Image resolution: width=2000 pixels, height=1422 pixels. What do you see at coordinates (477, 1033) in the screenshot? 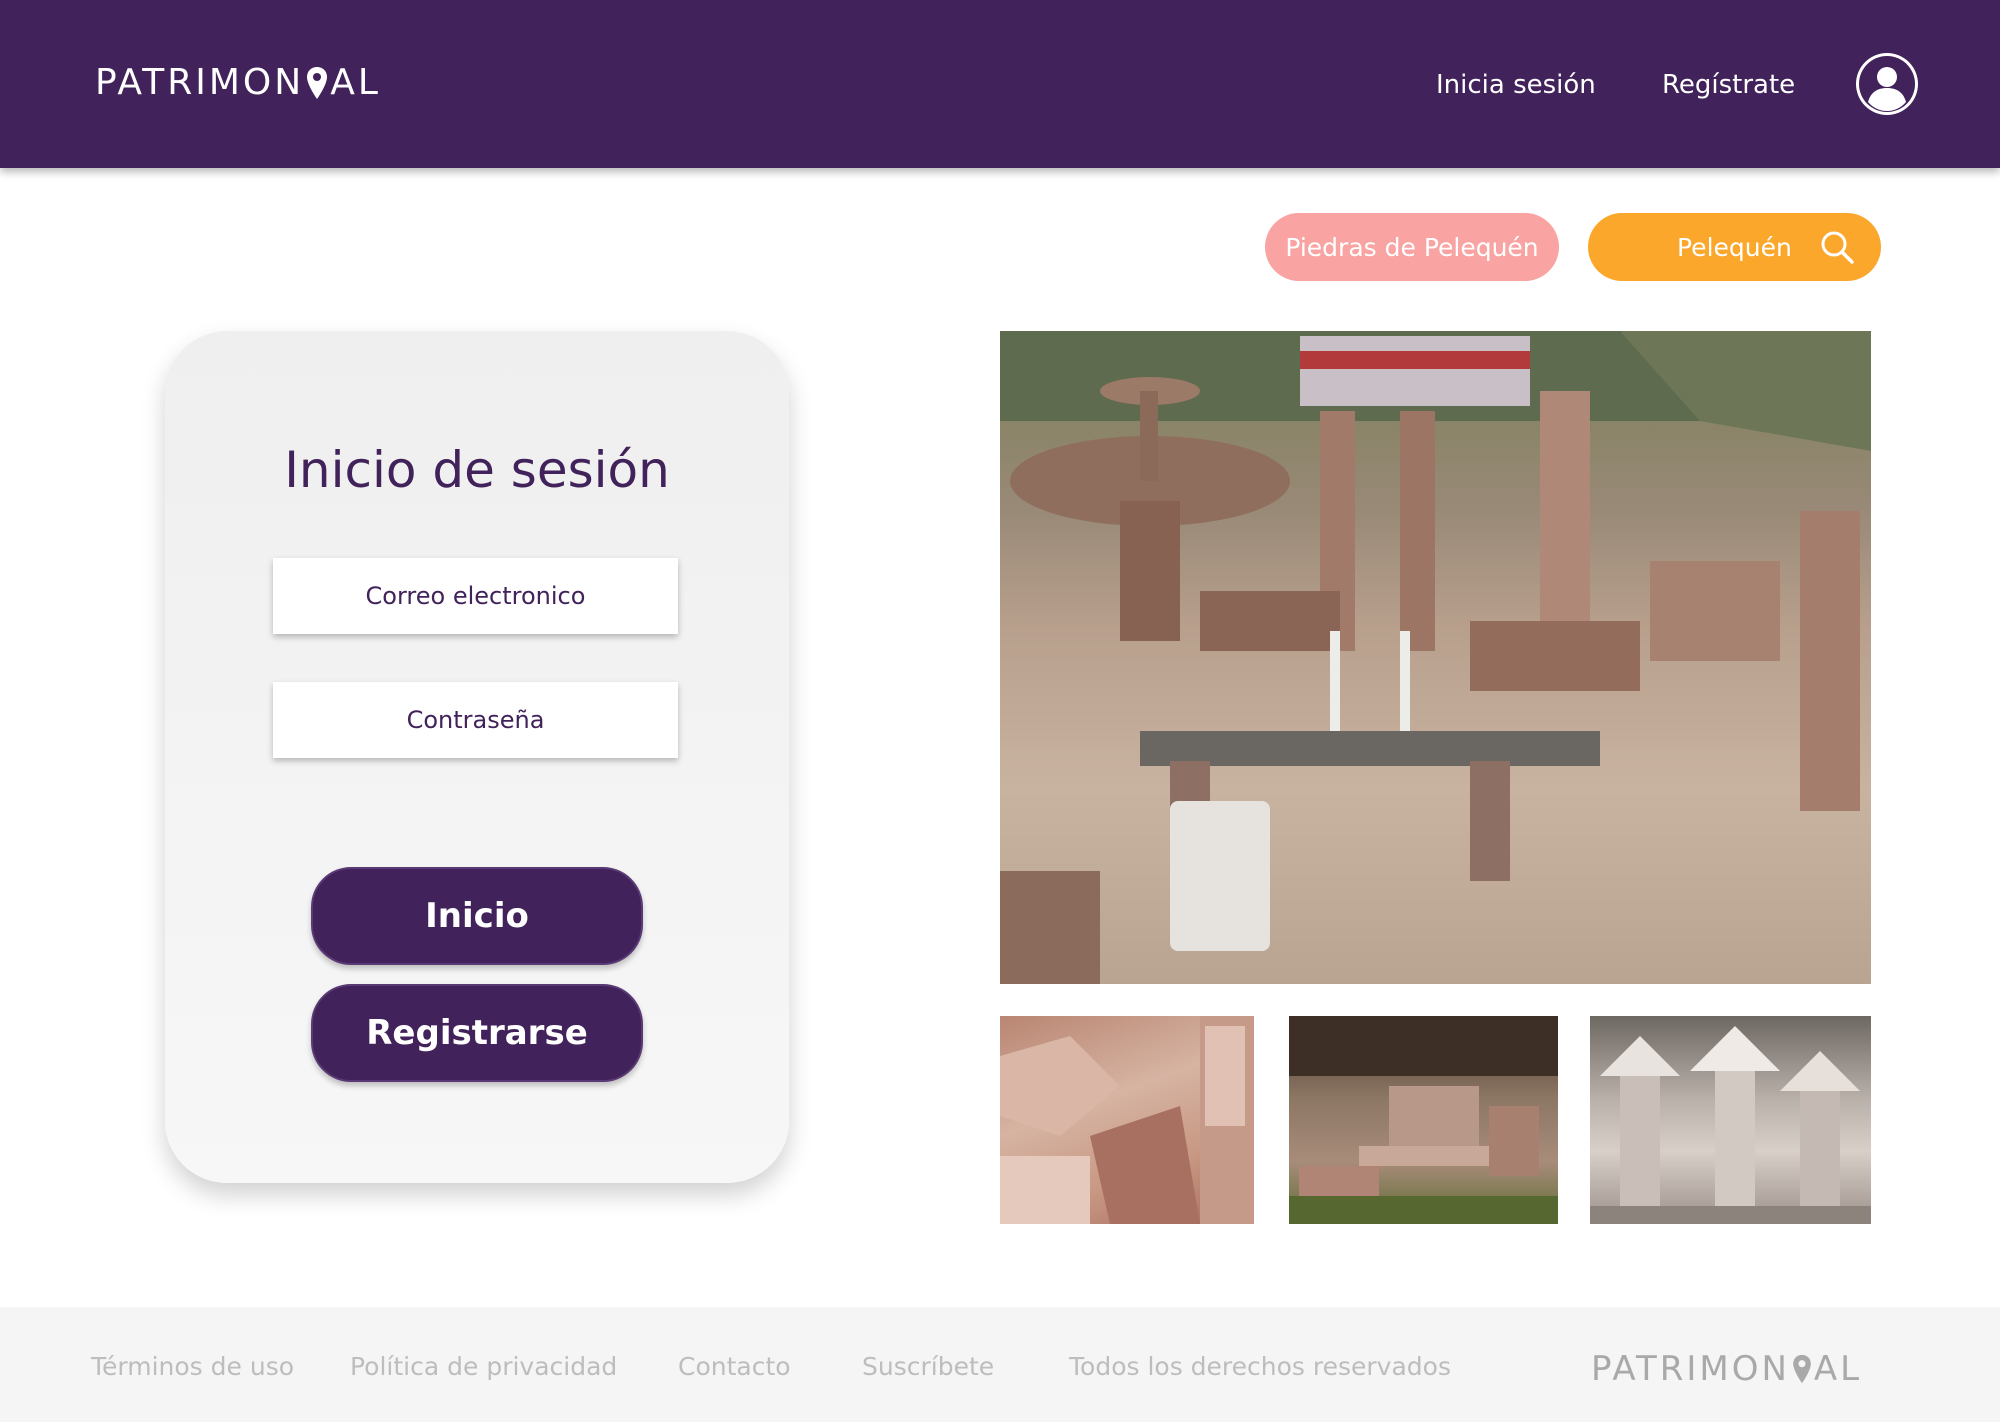
I see `register-button: Registrarse` at bounding box center [477, 1033].